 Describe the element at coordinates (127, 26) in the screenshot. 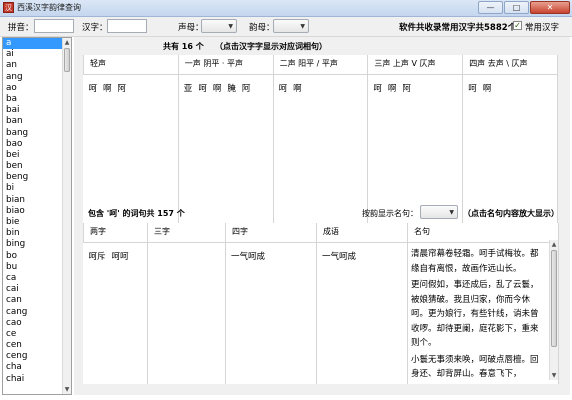

I see `hanzi-input` at that location.